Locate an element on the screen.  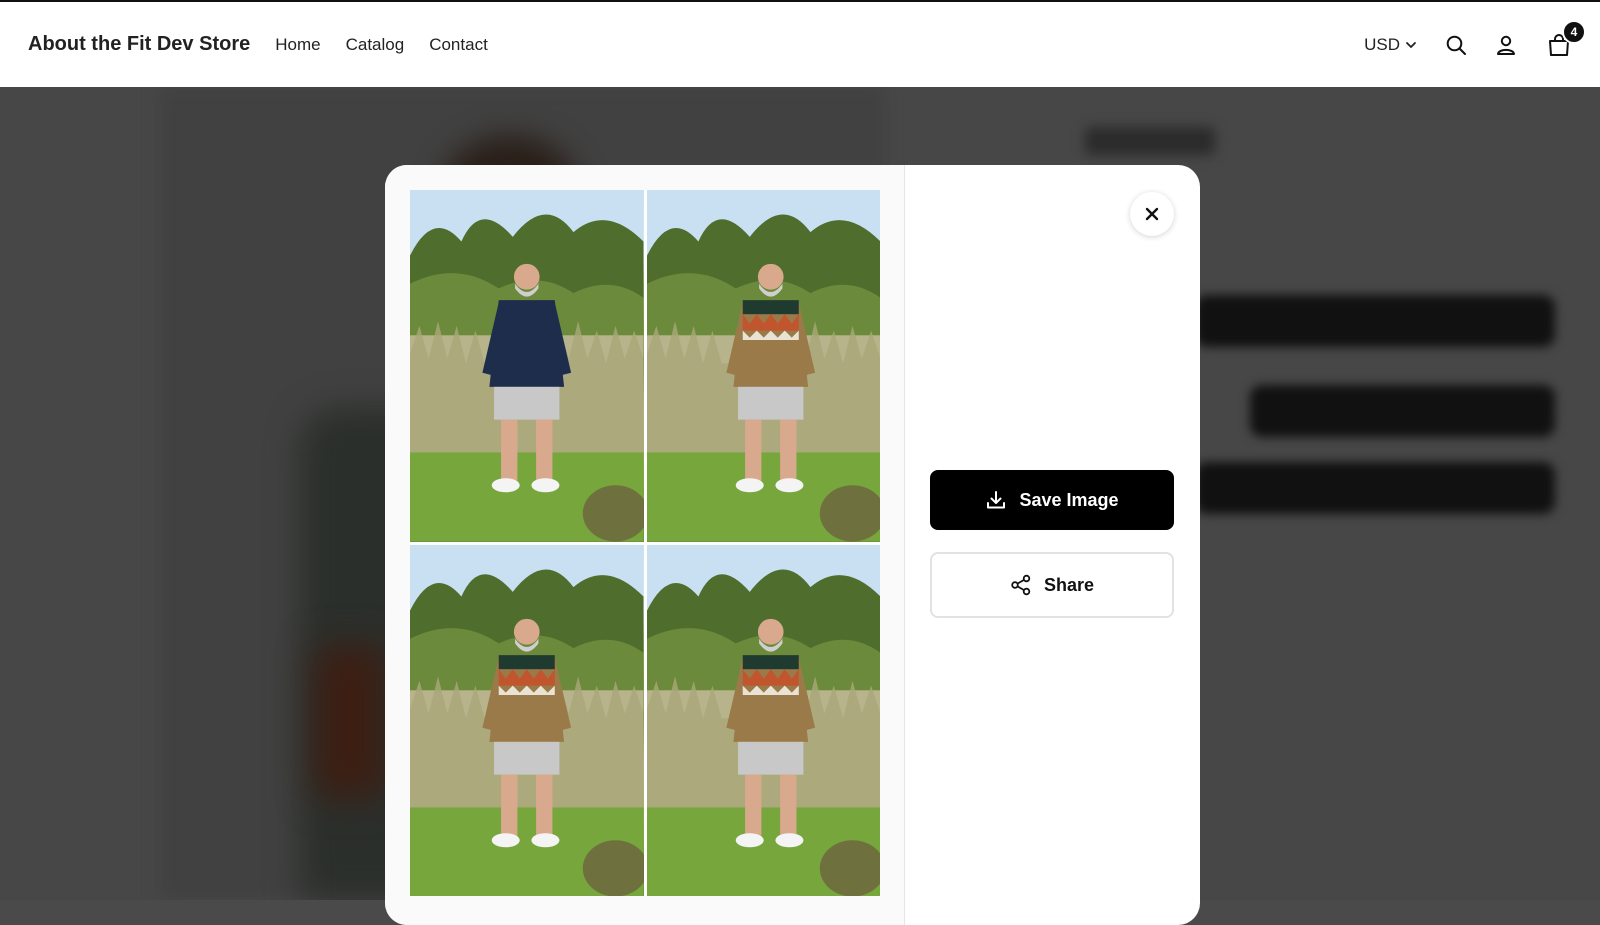
share-button: Share is located at coordinates (1052, 585).